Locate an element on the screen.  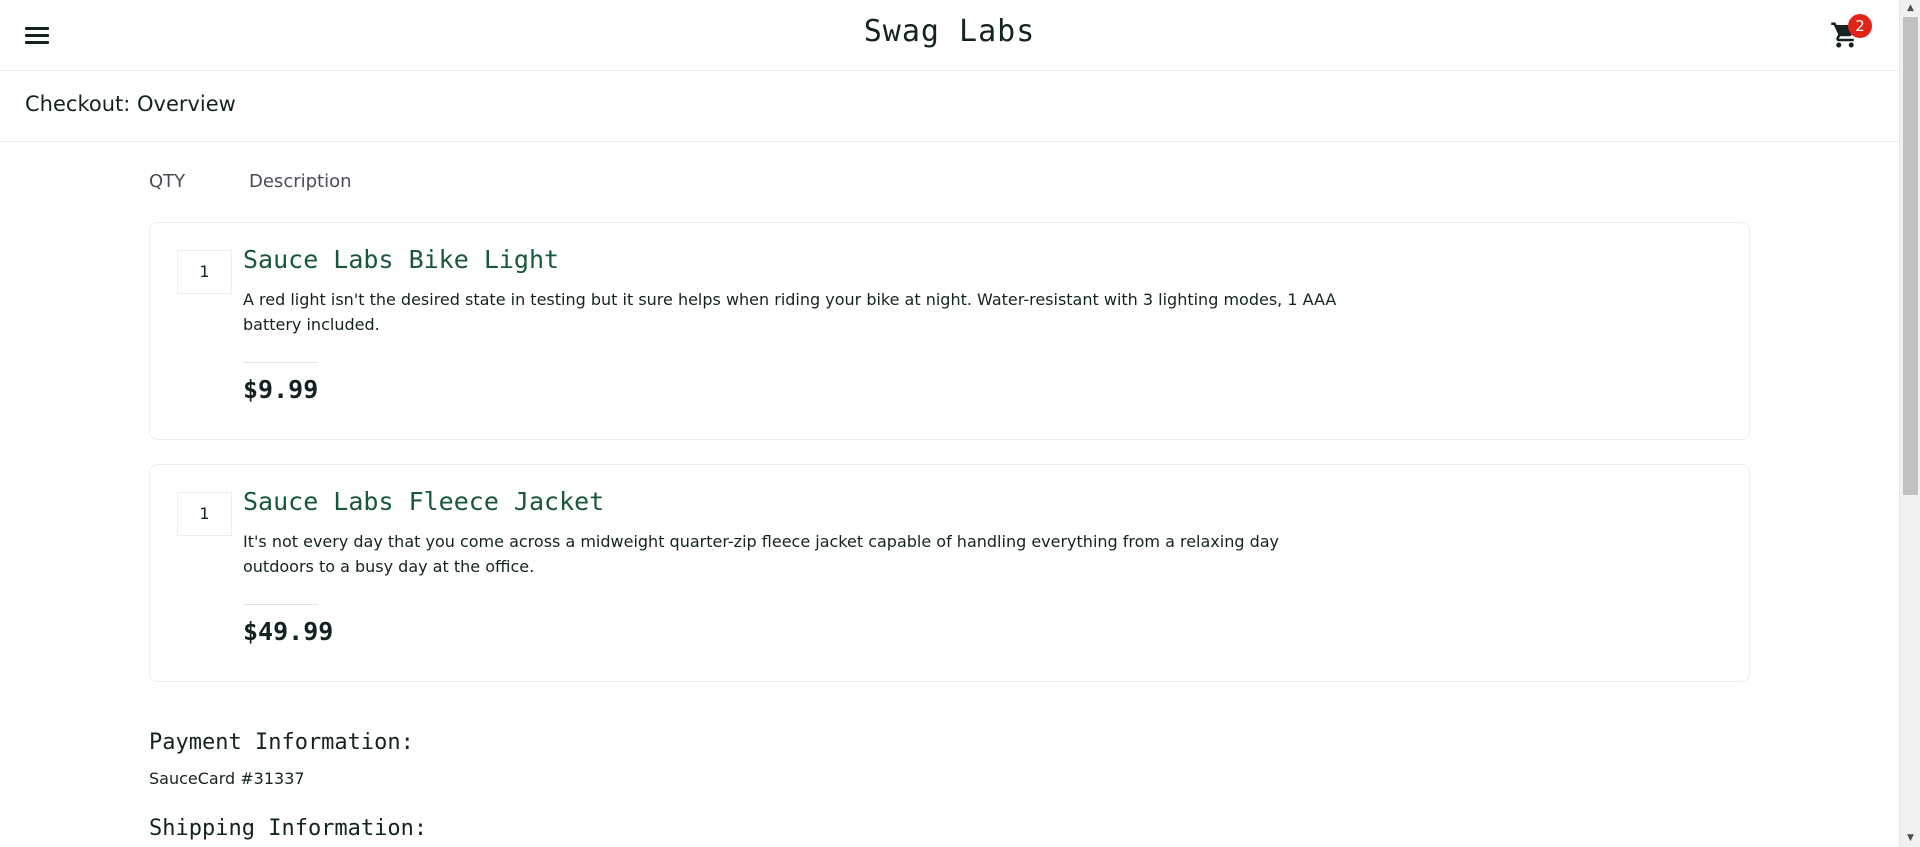
qty-column-label: QTY is located at coordinates (167, 181).